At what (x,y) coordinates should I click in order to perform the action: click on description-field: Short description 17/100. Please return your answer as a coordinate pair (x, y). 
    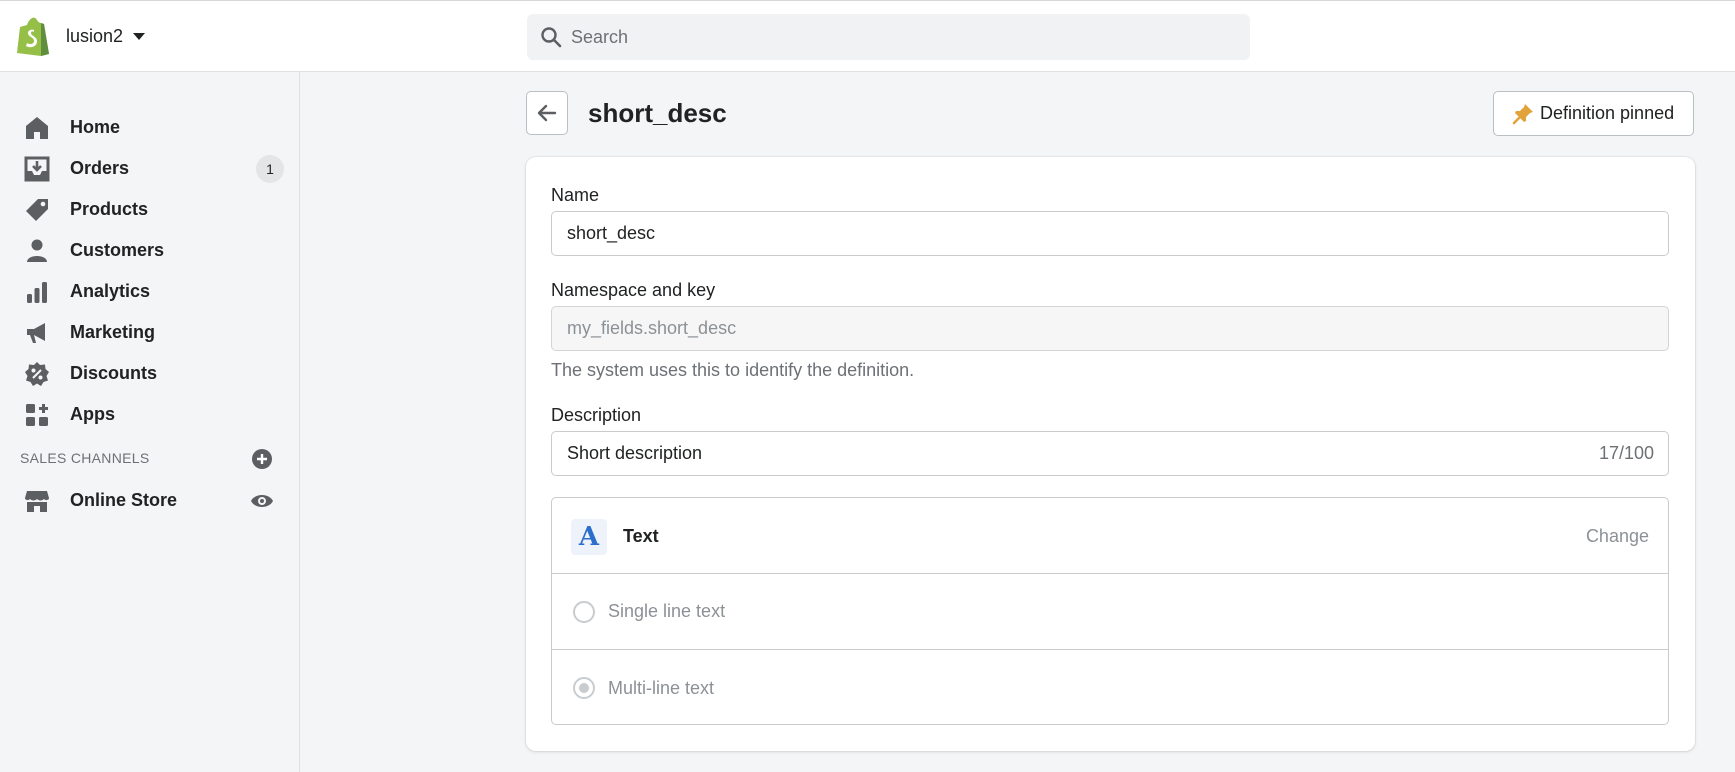
    Looking at the image, I should click on (1110, 453).